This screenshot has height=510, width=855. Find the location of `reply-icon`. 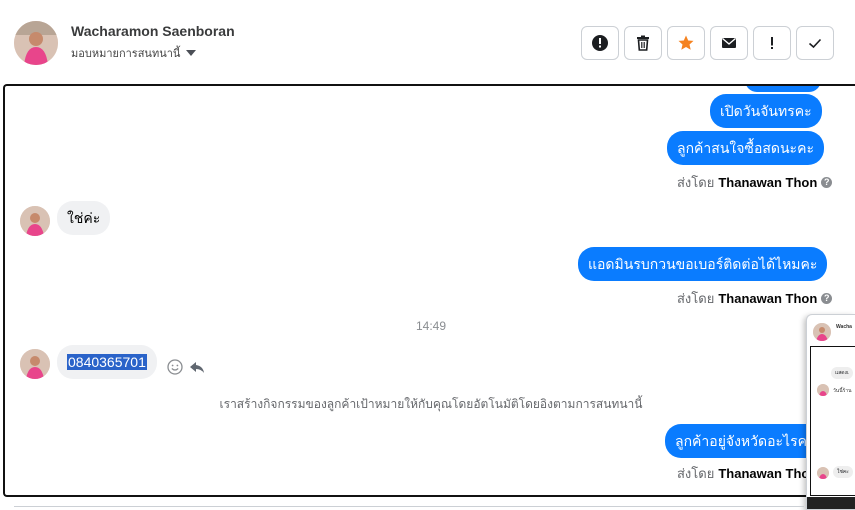

reply-icon is located at coordinates (197, 367).